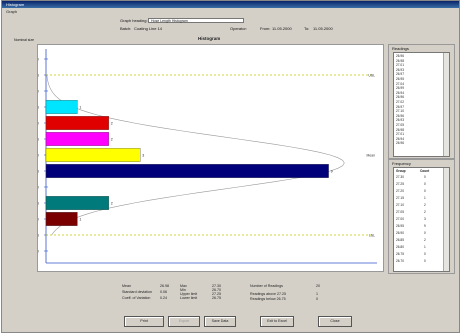 The image size is (461, 333). What do you see at coordinates (265, 28) in the screenshot?
I see `from-label: From:` at bounding box center [265, 28].